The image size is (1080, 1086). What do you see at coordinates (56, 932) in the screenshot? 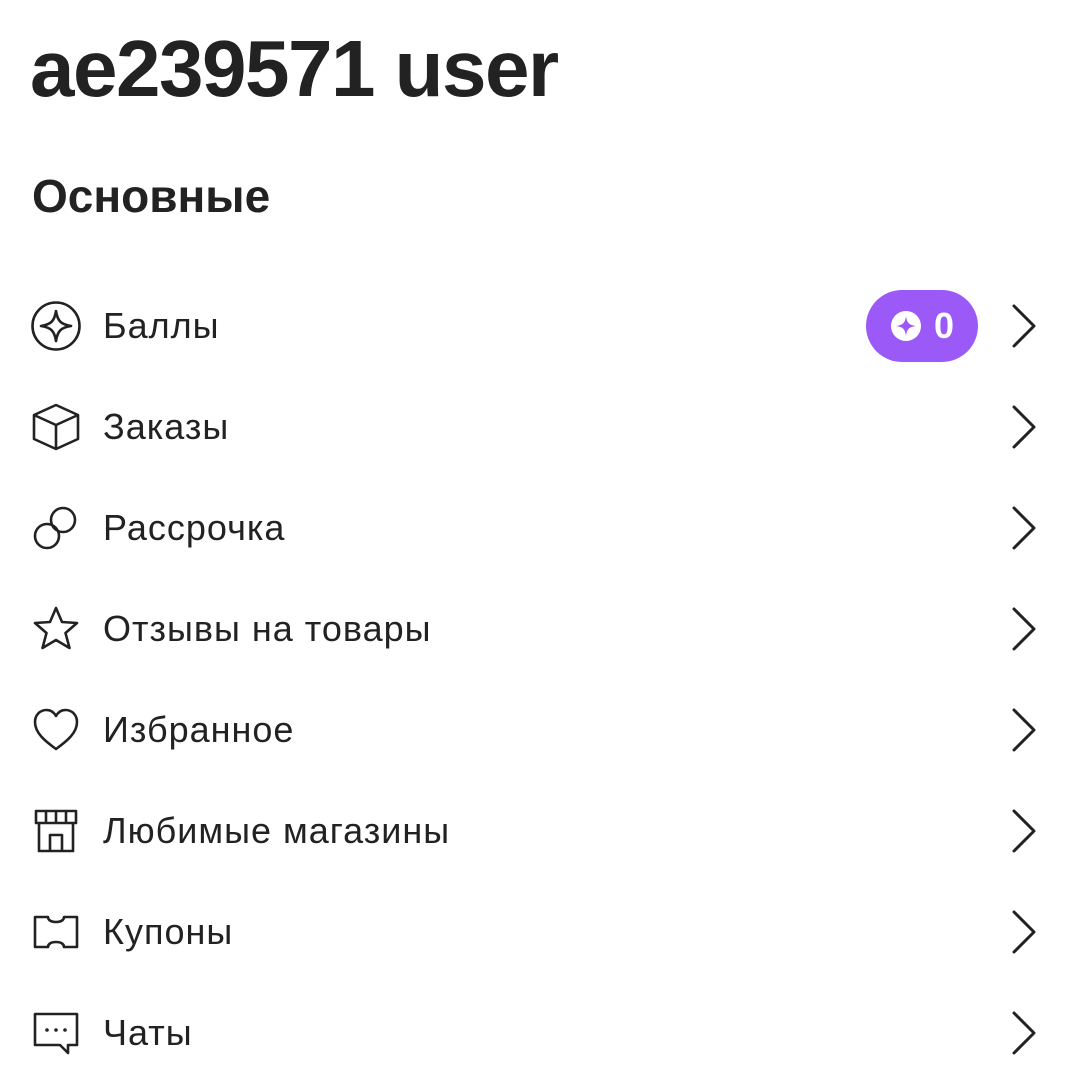
I see `coupon-icon` at bounding box center [56, 932].